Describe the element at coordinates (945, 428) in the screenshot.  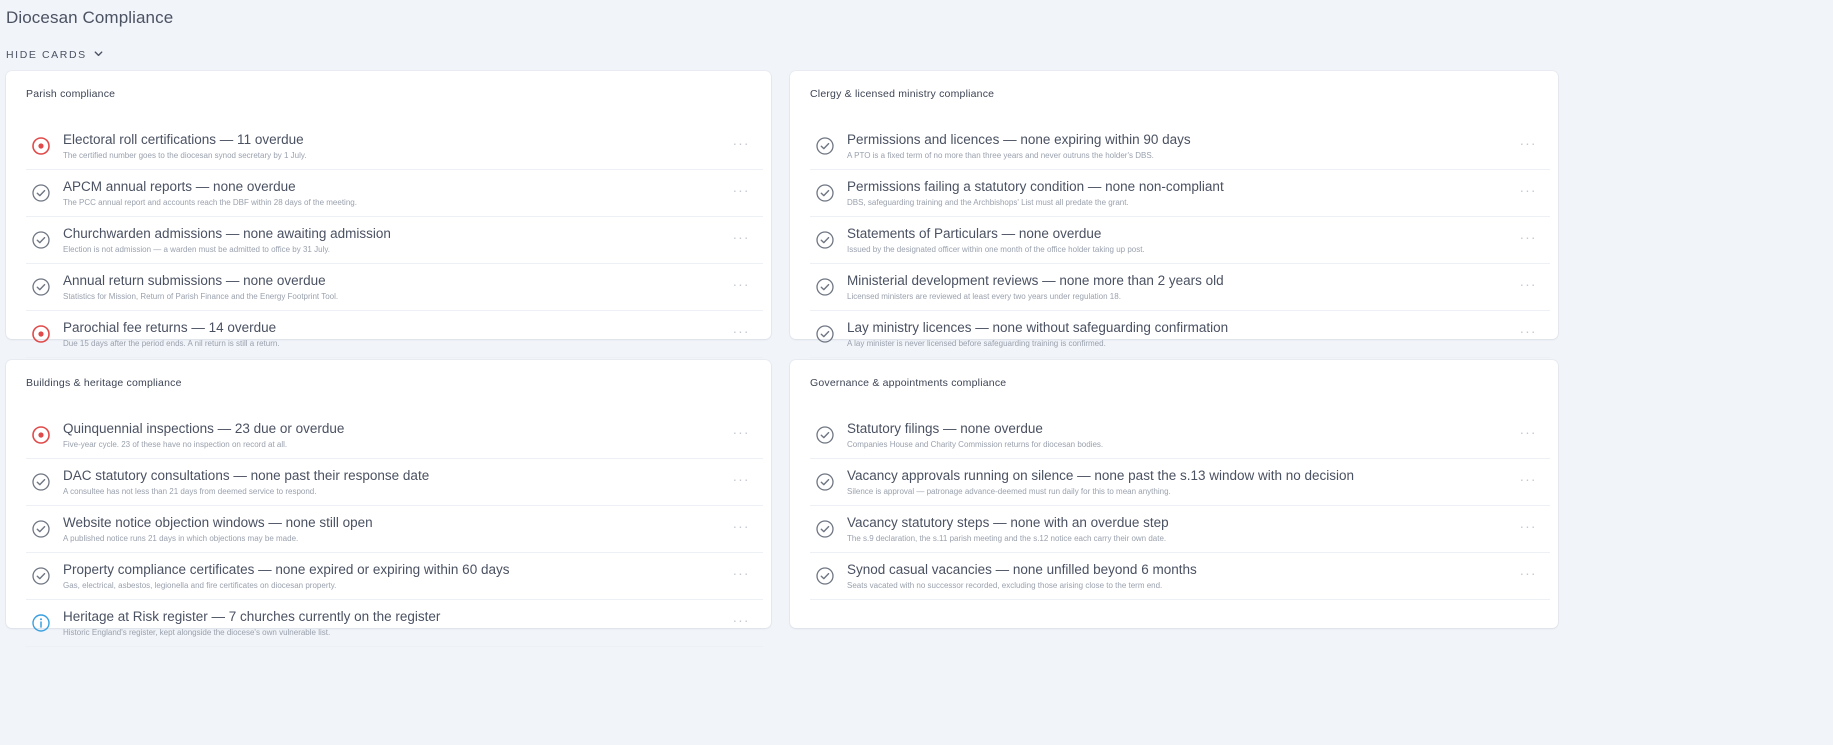
I see `row-title: Statutory filings — none overdue` at that location.